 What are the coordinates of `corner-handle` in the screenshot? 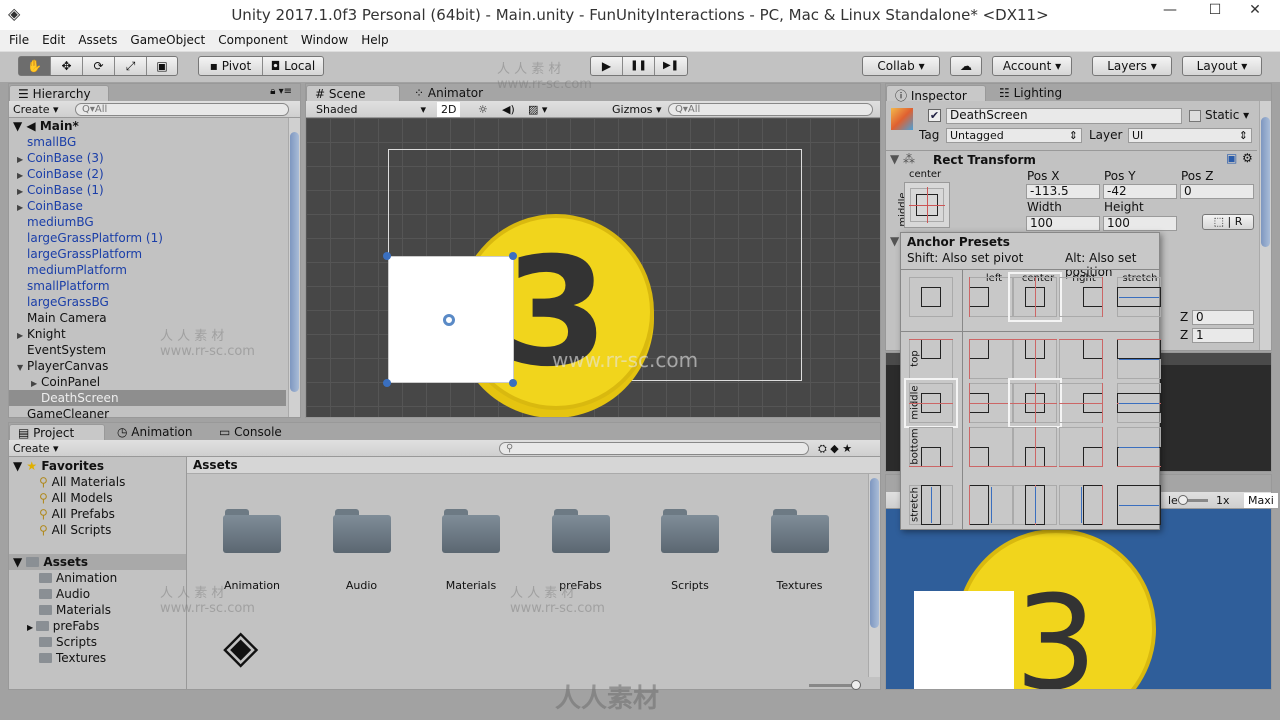 It's located at (387, 256).